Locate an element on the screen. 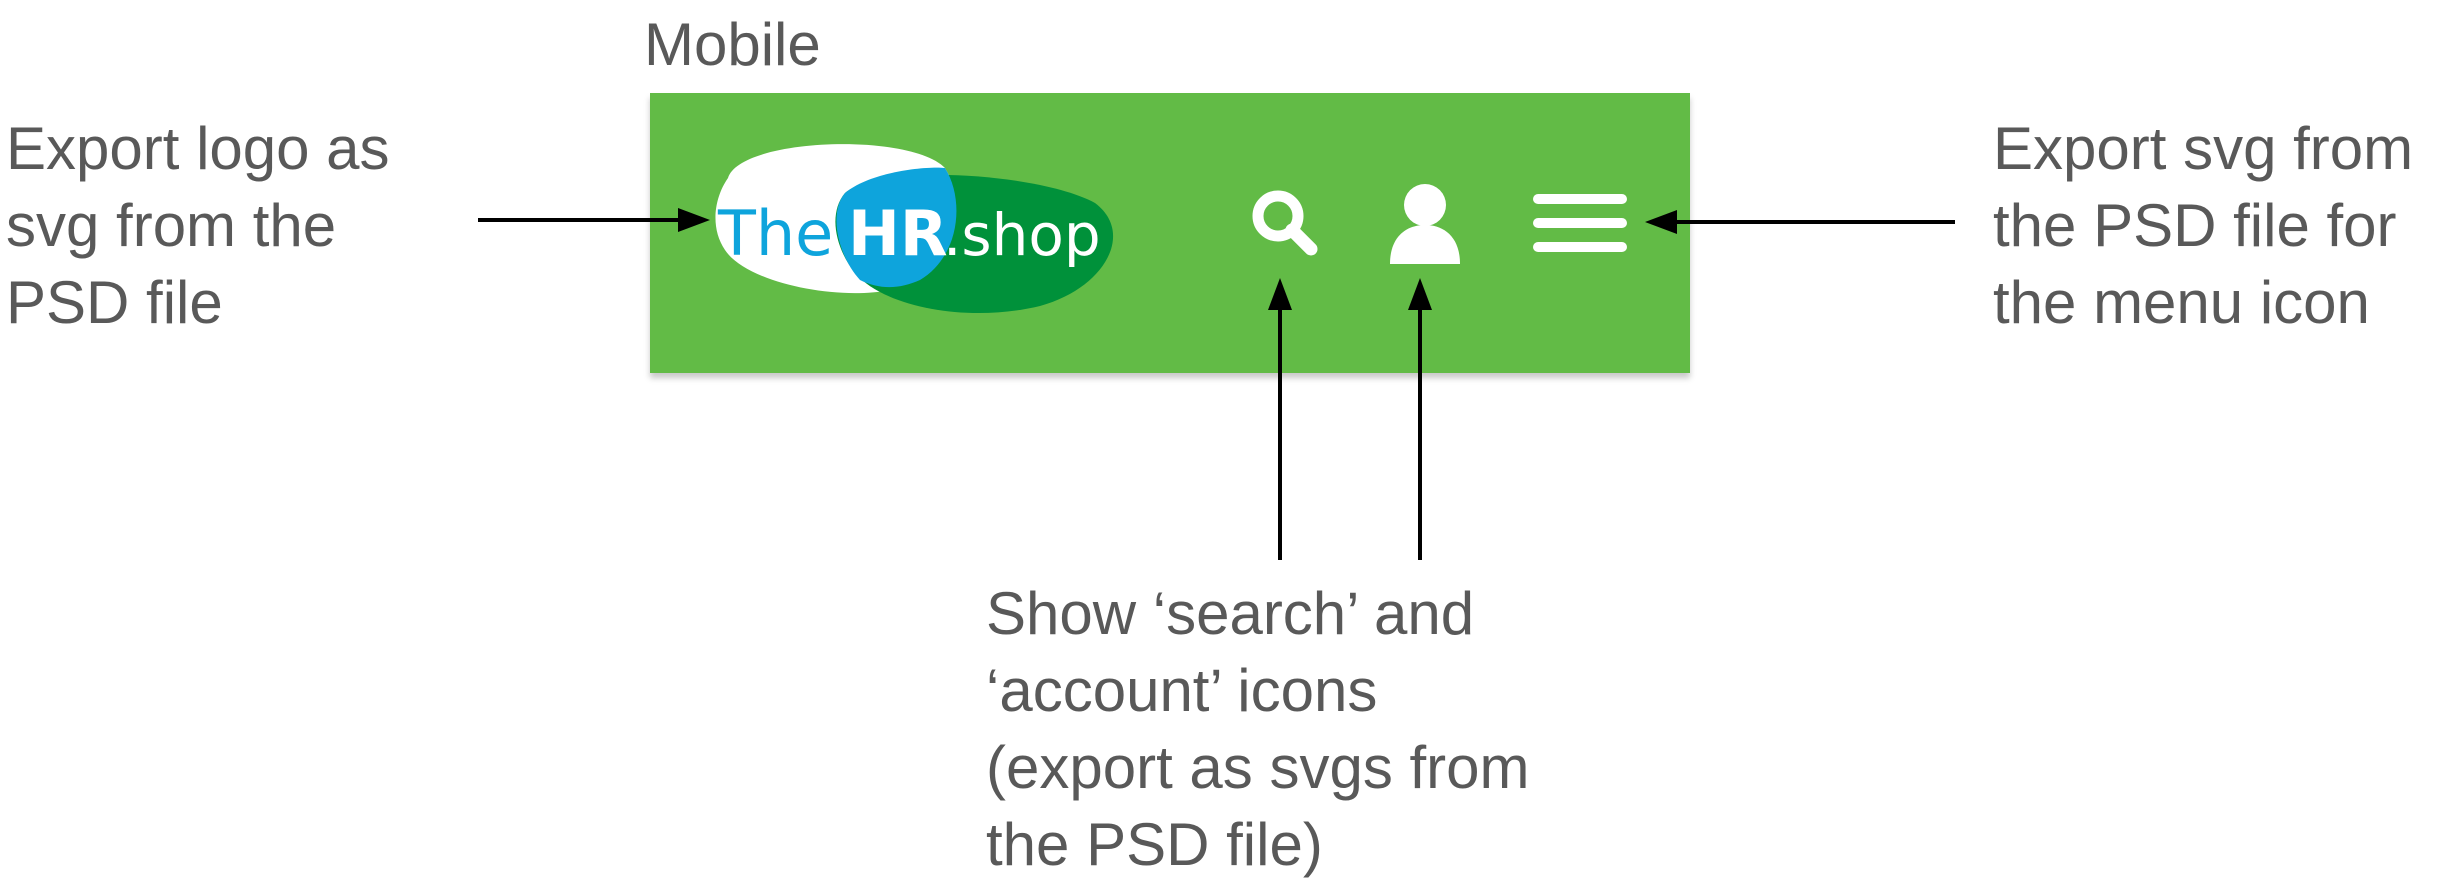 The image size is (2447, 883). account-icon is located at coordinates (1425, 223).